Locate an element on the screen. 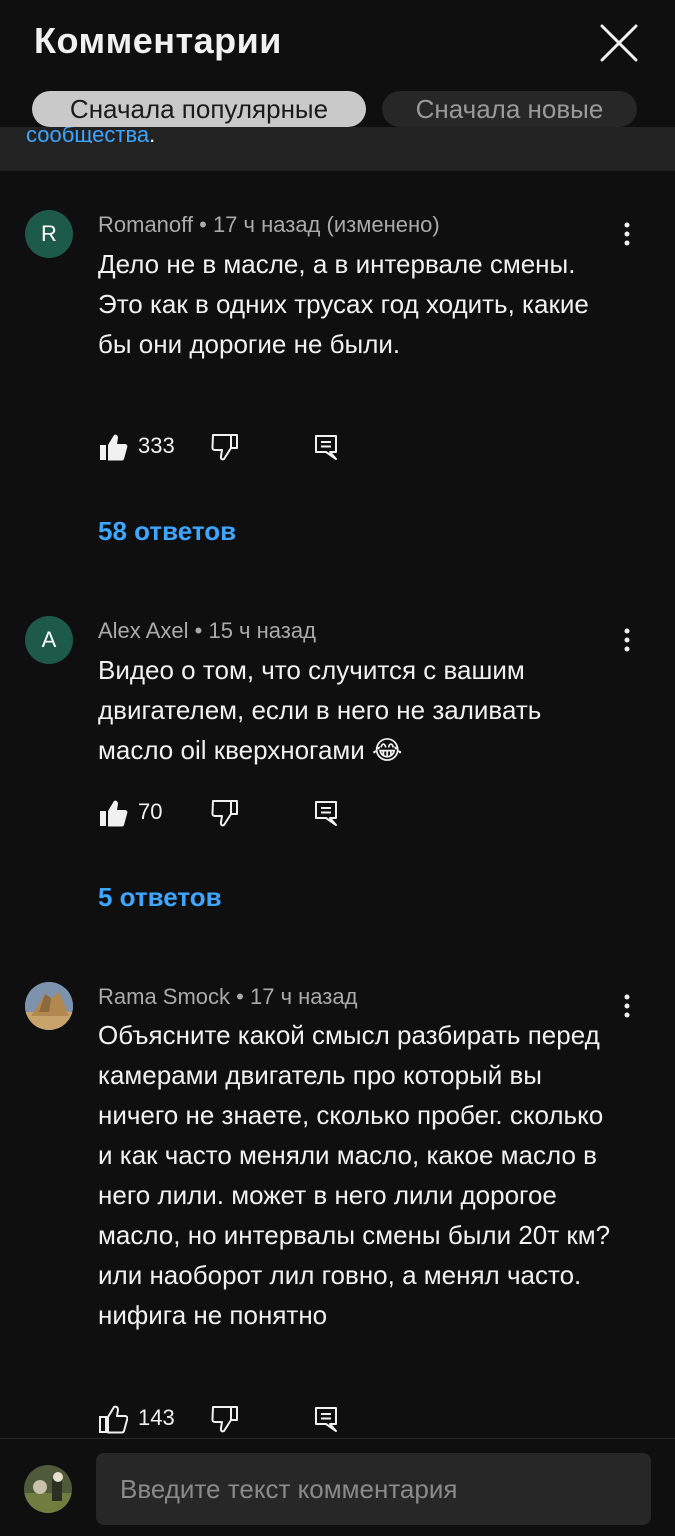 The width and height of the screenshot is (675, 1536). user-avatar is located at coordinates (48, 1489).